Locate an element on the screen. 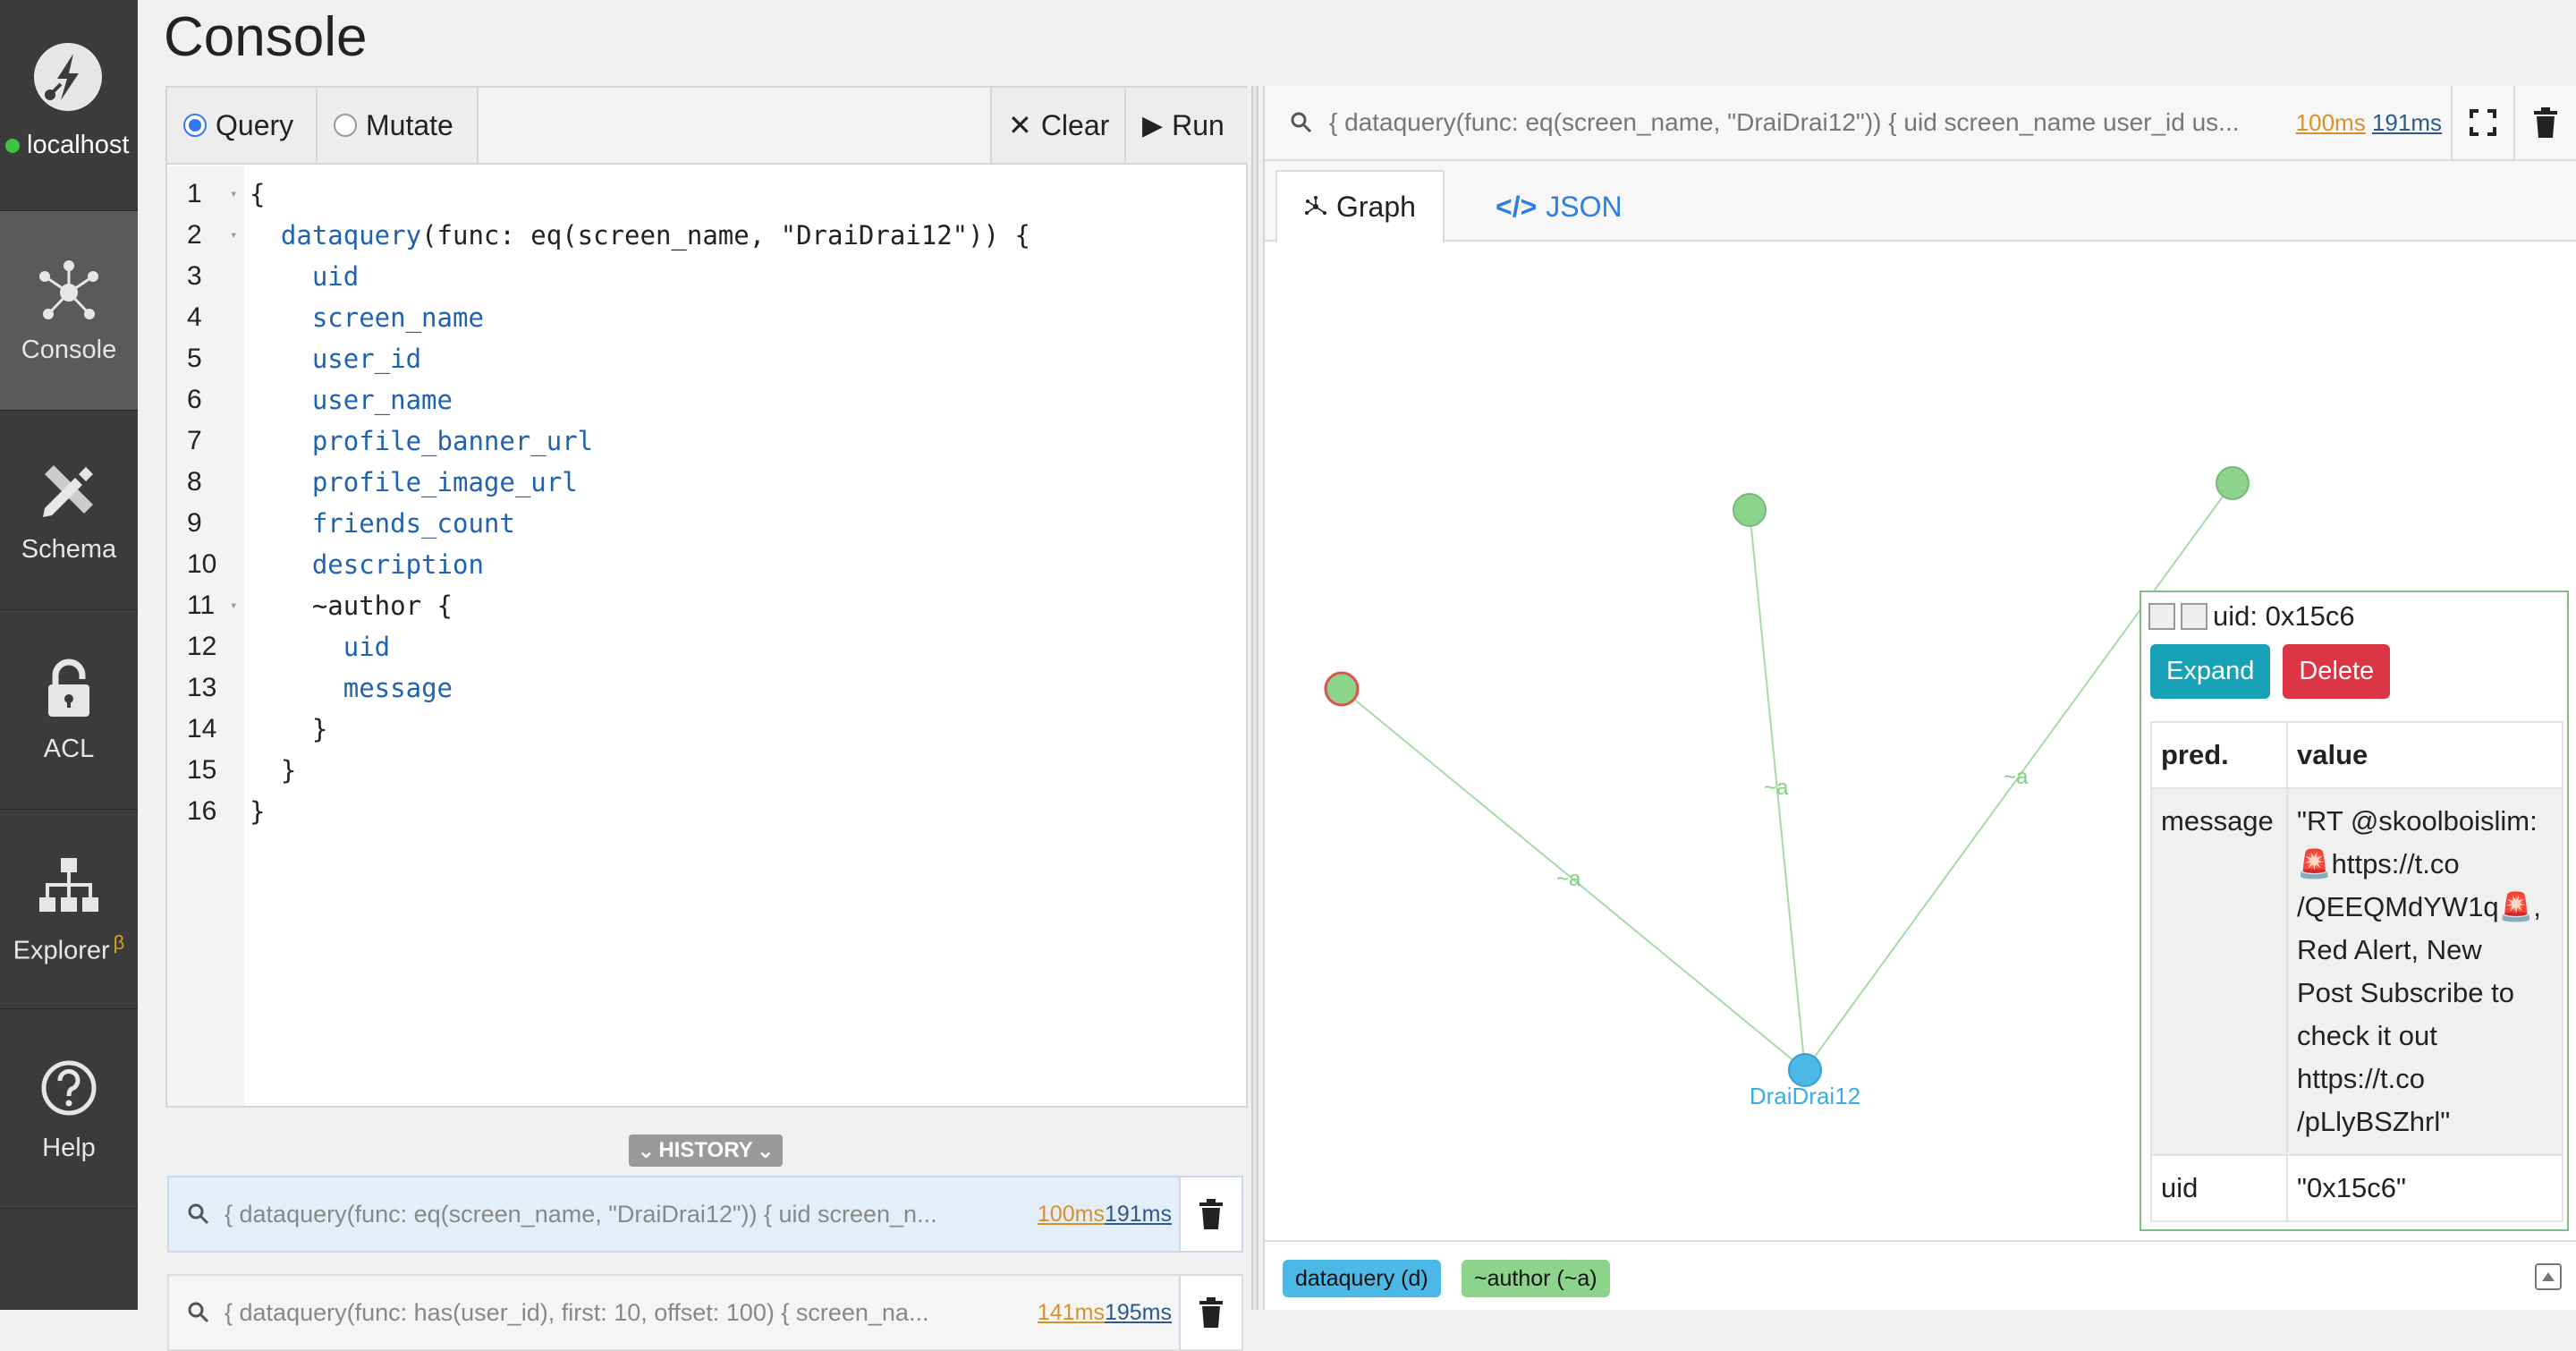 The image size is (2576, 1351). sidebar-item-help: Help is located at coordinates (69, 1109).